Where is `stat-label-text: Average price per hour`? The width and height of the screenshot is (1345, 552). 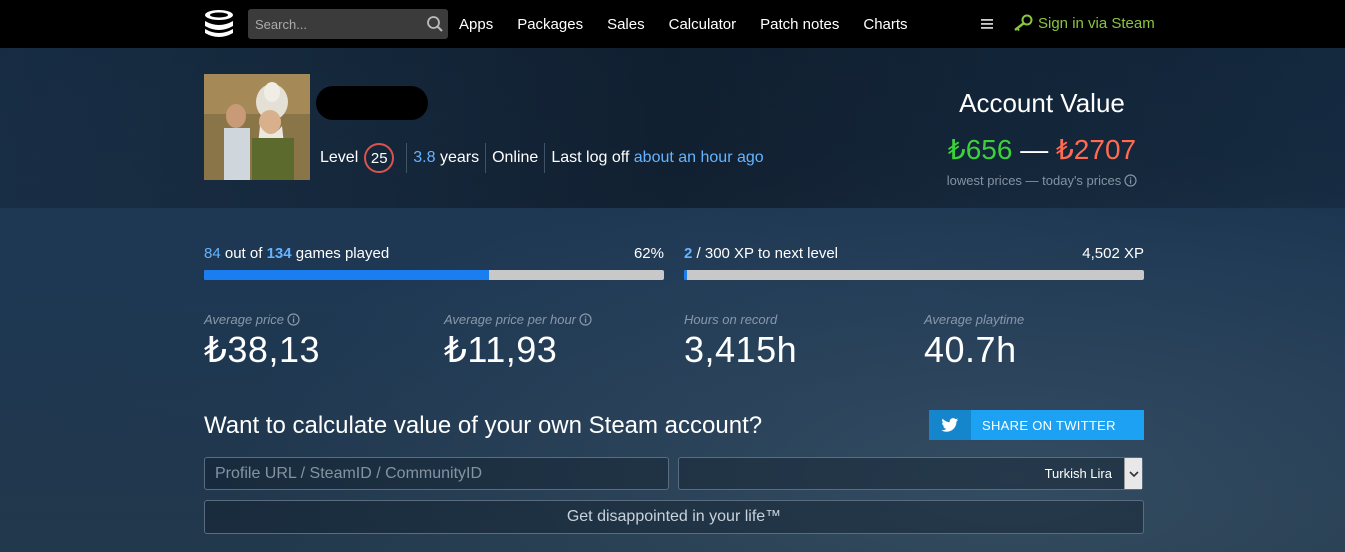
stat-label-text: Average price per hour is located at coordinates (510, 319).